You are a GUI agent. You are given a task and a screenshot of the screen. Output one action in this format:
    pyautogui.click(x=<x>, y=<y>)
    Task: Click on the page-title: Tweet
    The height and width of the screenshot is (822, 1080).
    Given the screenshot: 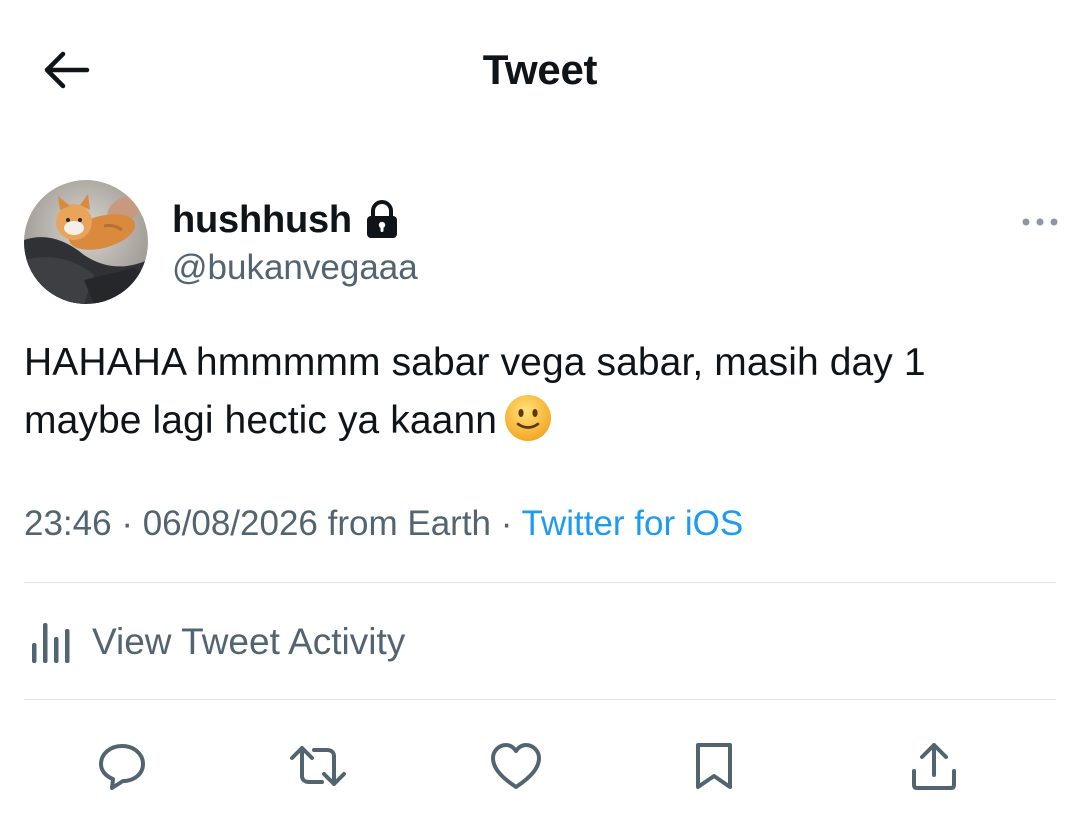 What is the action you would take?
    pyautogui.click(x=540, y=69)
    